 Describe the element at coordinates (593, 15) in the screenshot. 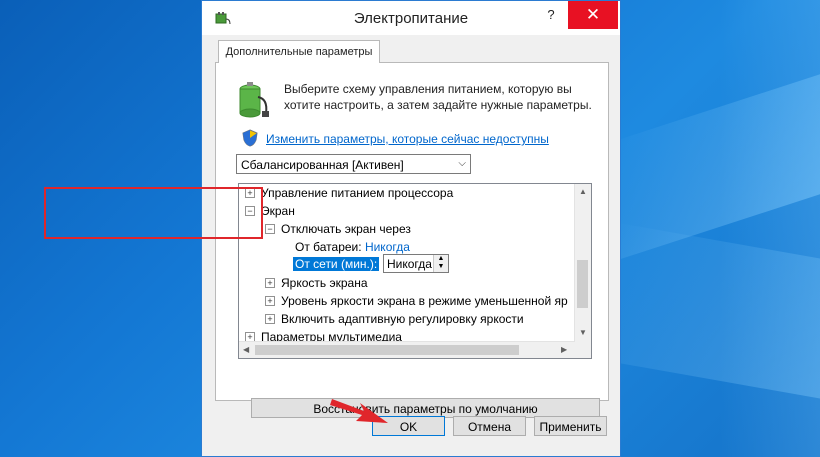

I see `close-button: ✕` at that location.